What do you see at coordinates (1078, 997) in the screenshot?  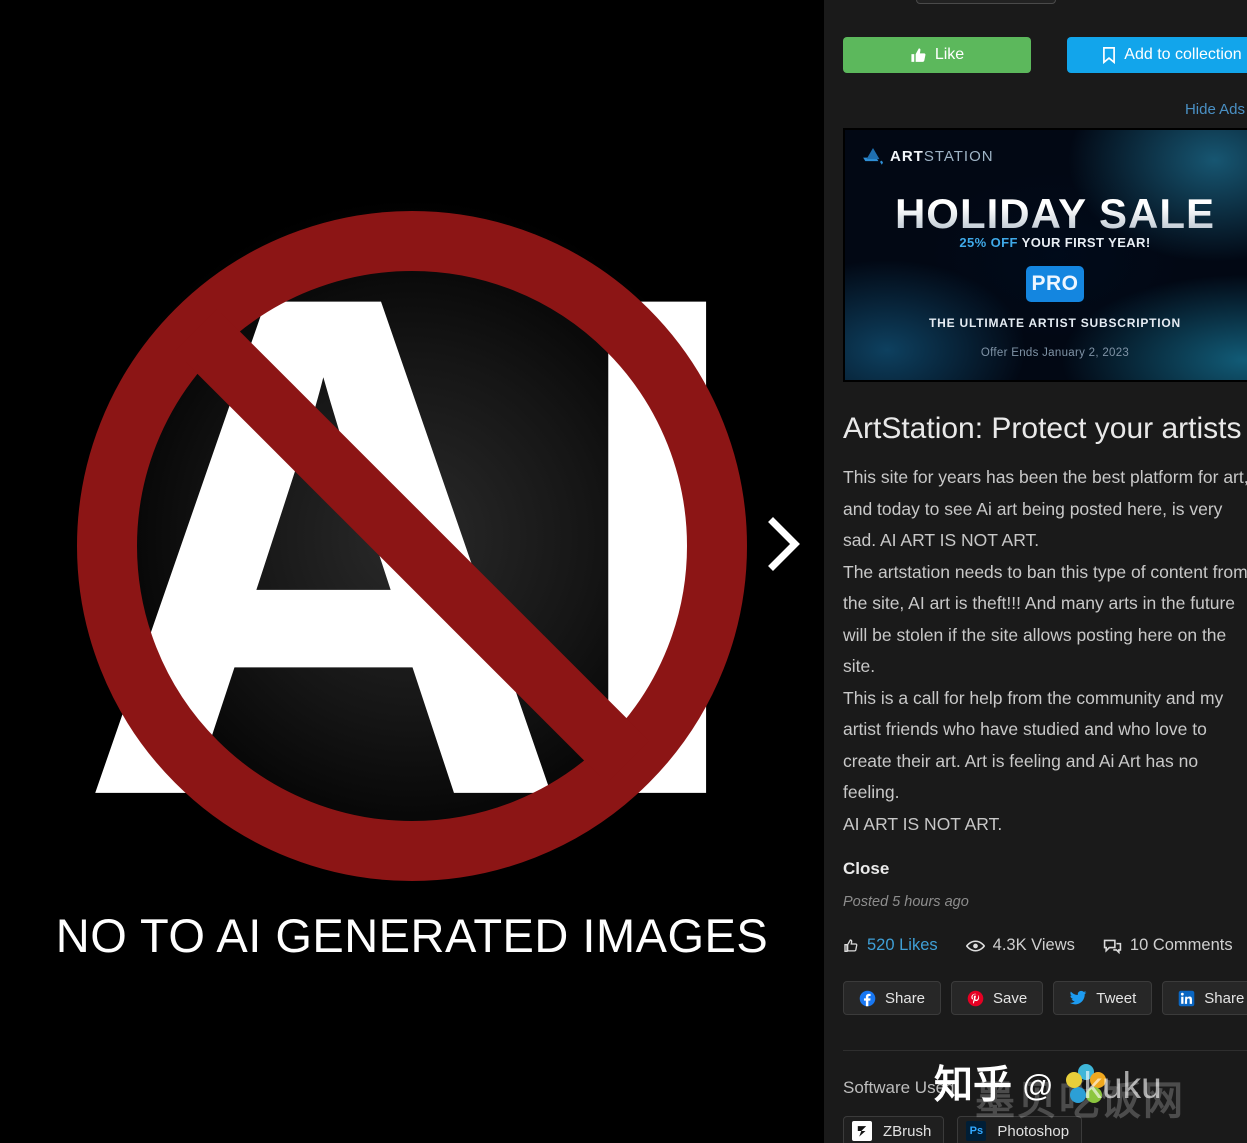 I see `twitter-icon` at bounding box center [1078, 997].